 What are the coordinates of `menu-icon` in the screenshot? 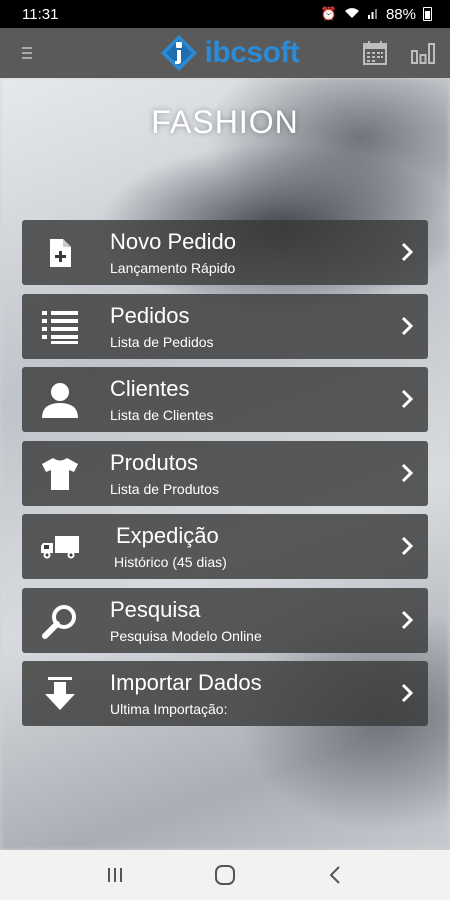 It's located at (27, 53).